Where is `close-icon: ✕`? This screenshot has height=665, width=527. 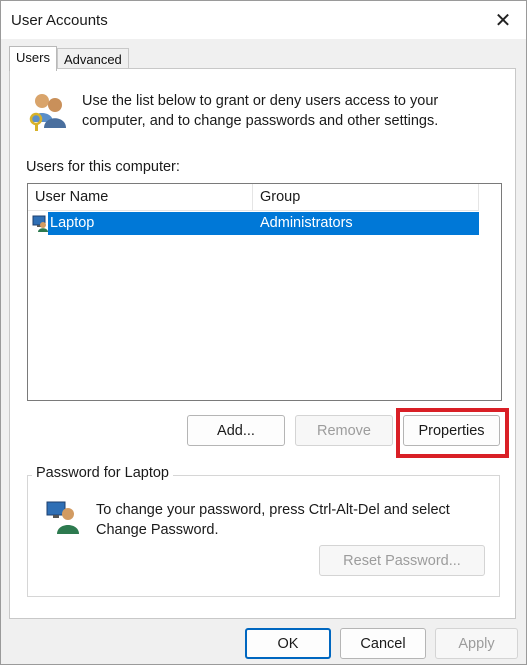 close-icon: ✕ is located at coordinates (503, 20).